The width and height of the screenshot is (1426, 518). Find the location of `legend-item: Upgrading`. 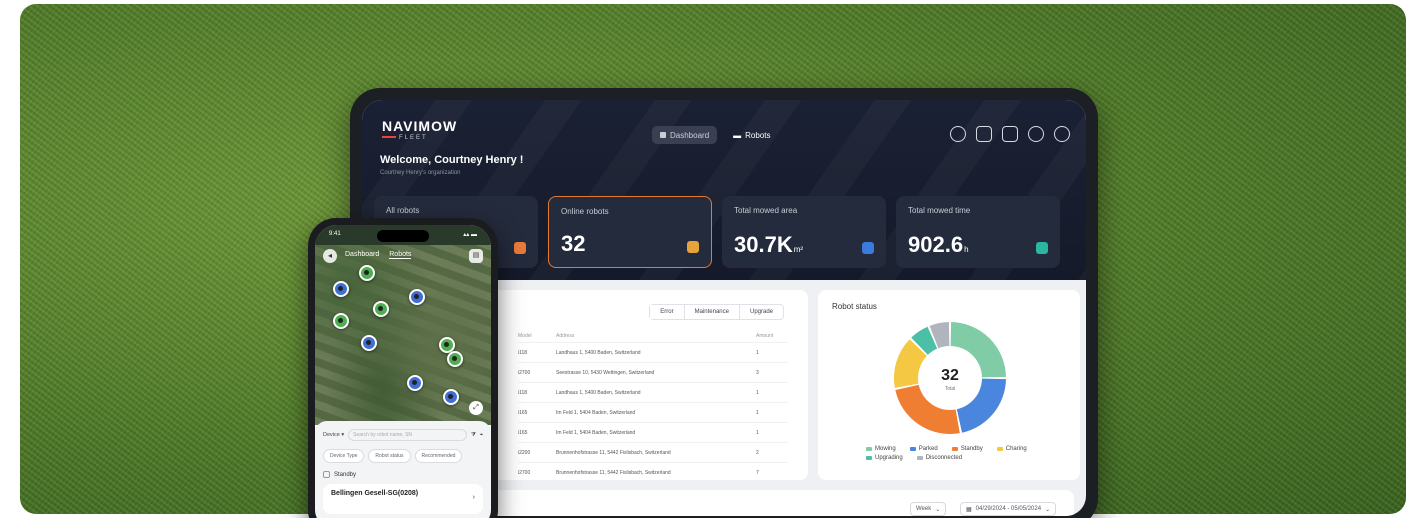

legend-item: Upgrading is located at coordinates (884, 458).